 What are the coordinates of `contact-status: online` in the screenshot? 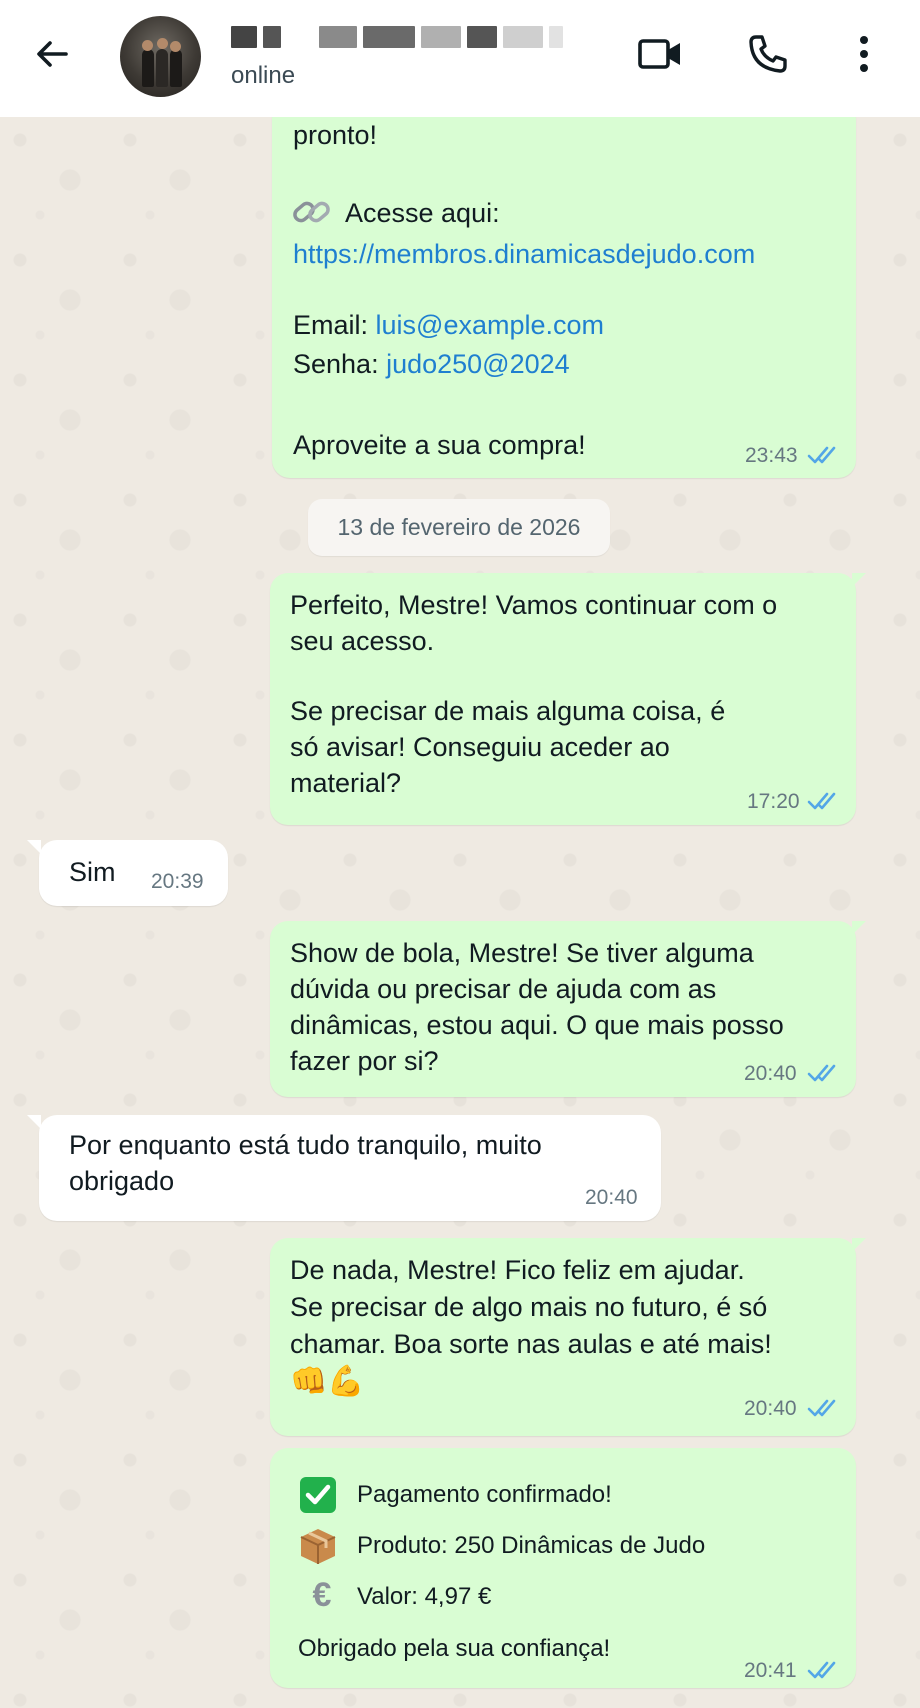 It's located at (263, 75).